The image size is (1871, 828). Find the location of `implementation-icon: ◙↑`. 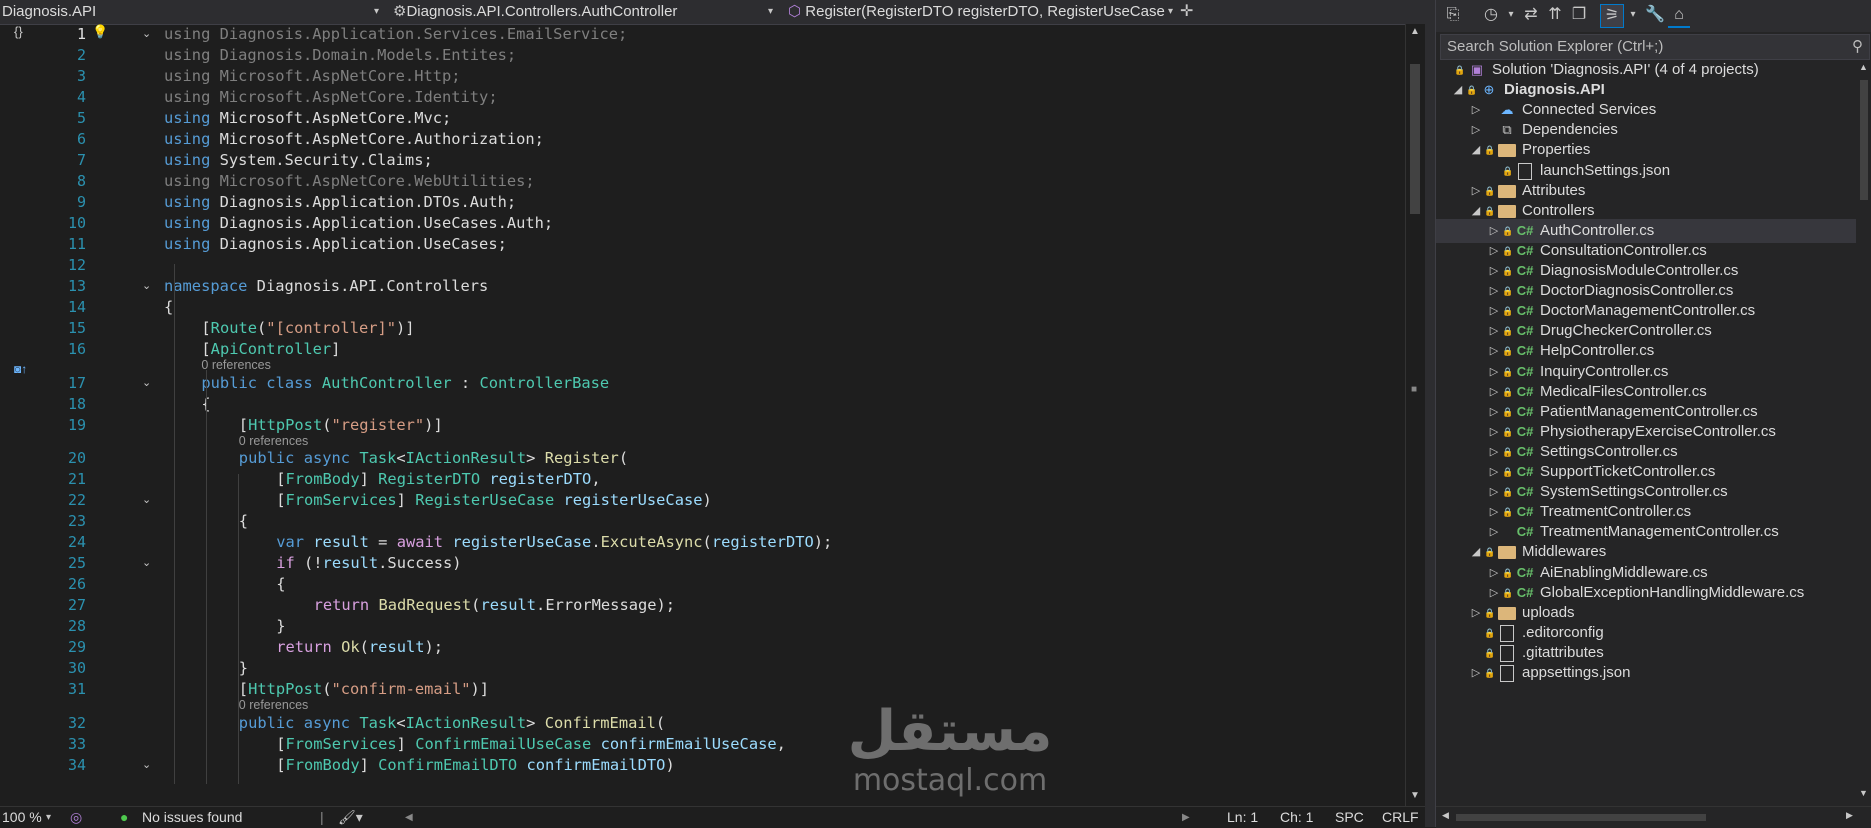

implementation-icon: ◙↑ is located at coordinates (20, 369).